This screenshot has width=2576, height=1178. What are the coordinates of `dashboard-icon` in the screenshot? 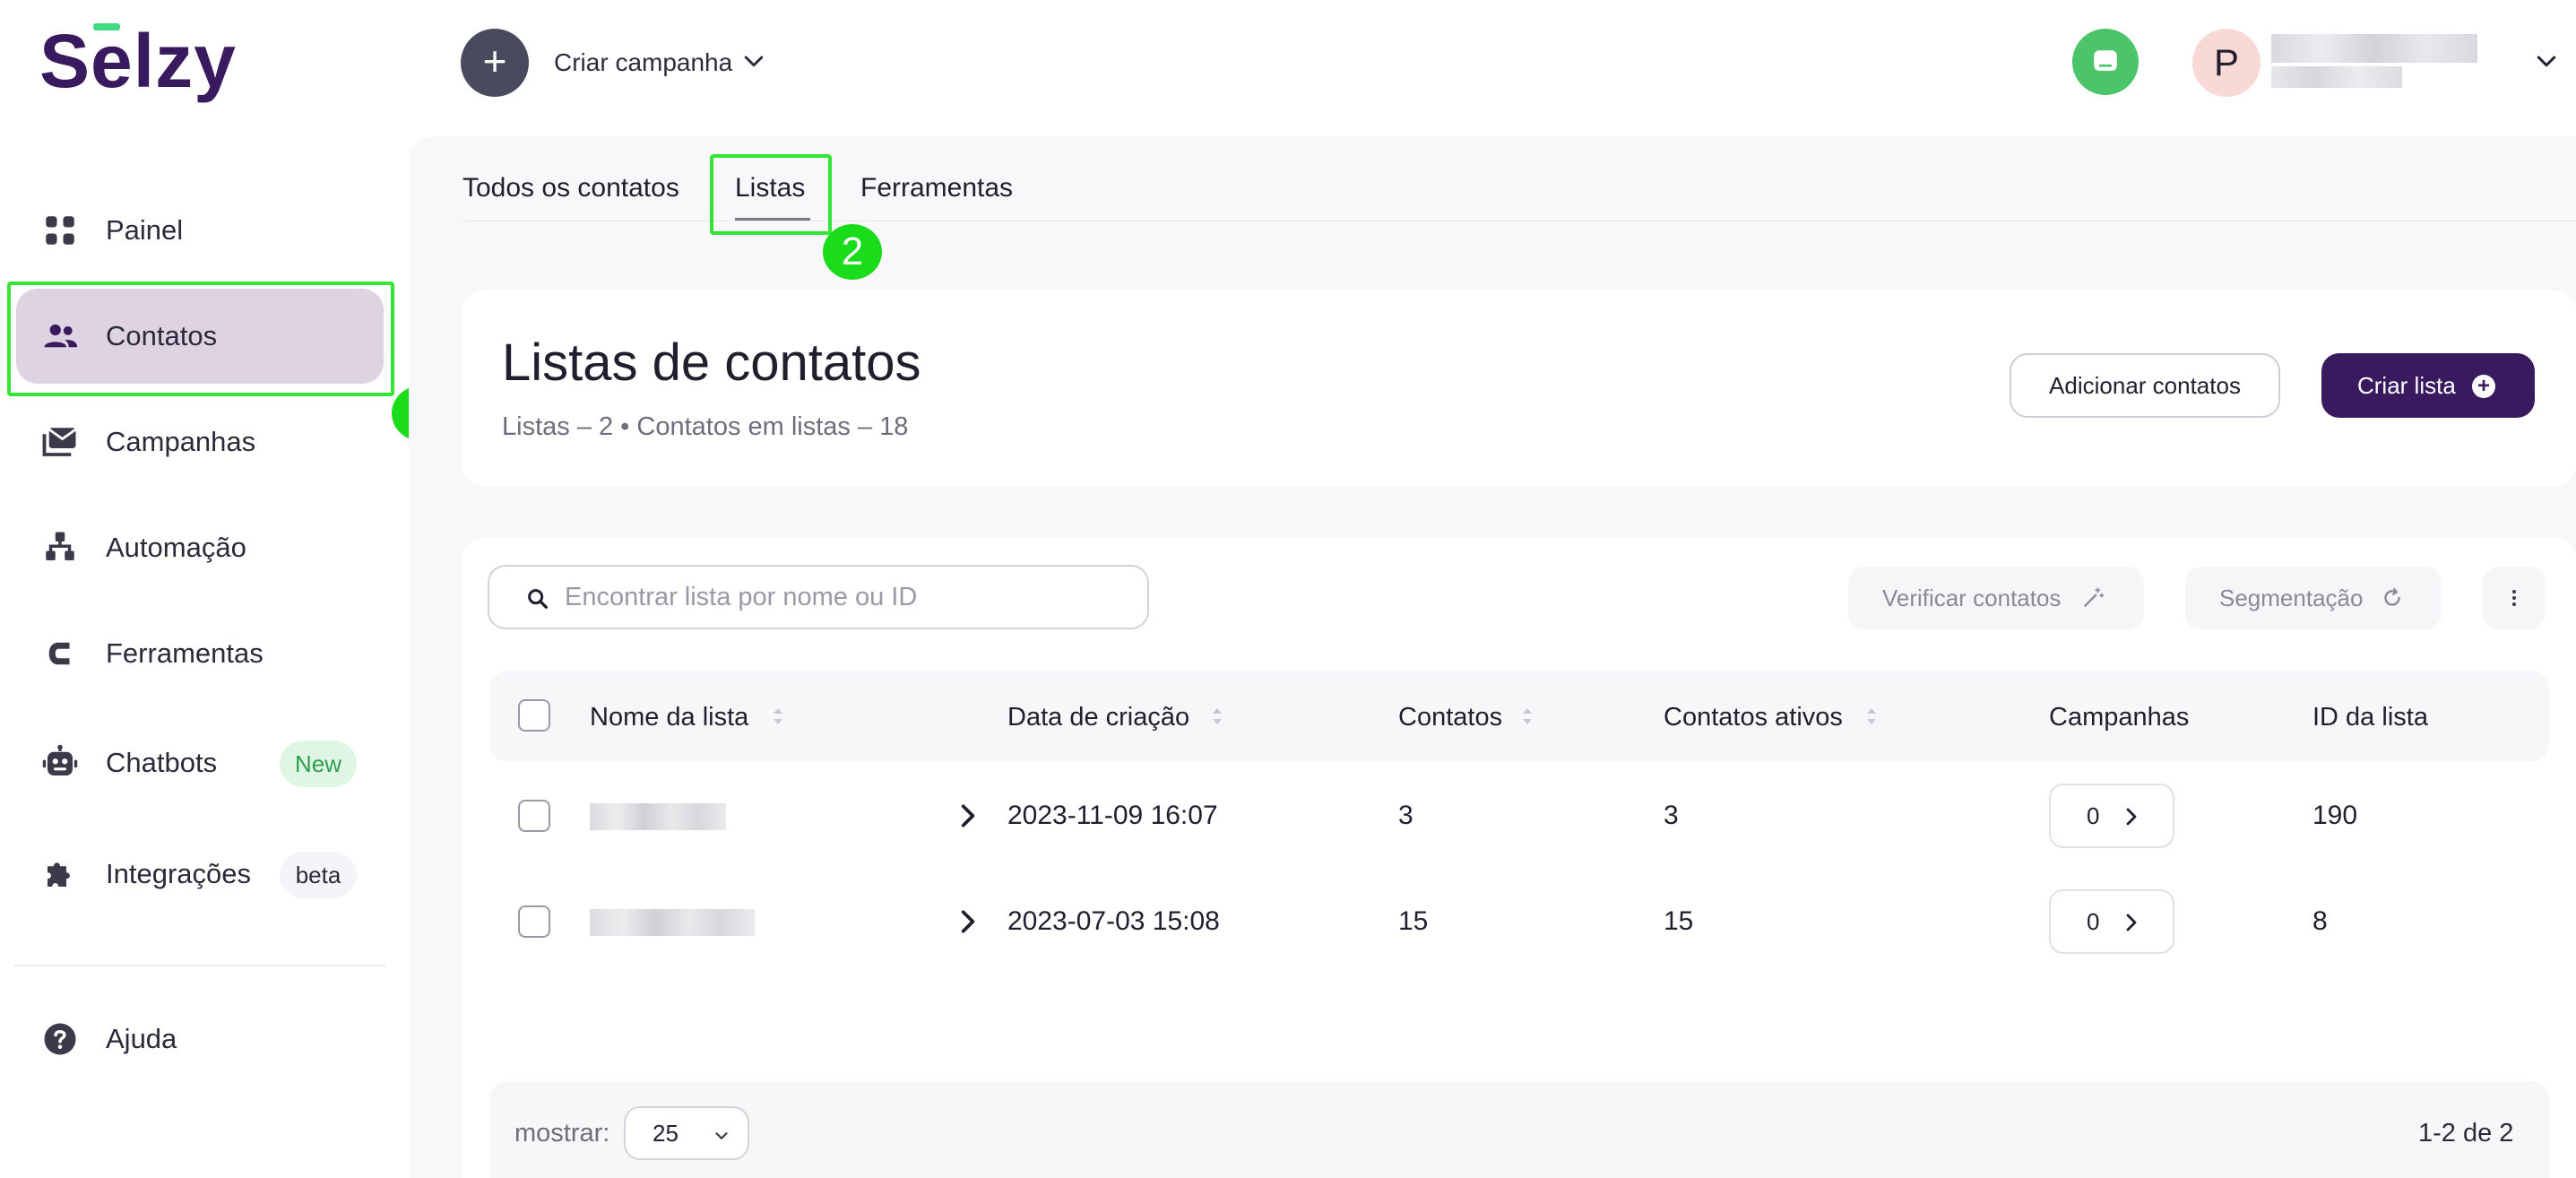 It's located at (60, 231).